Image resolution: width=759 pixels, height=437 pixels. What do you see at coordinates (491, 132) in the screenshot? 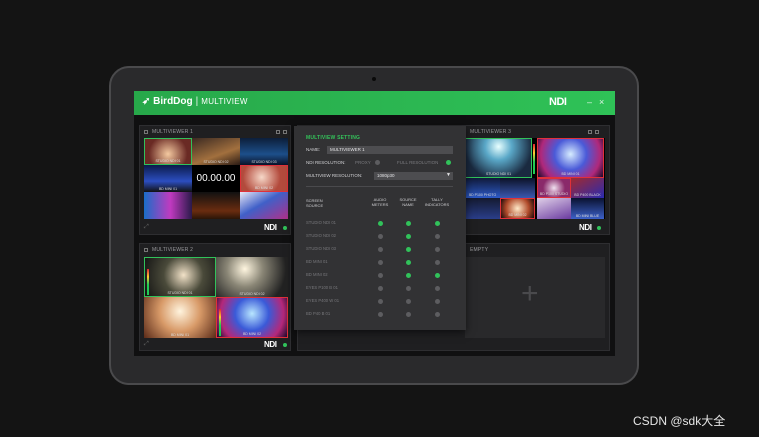
I see `panel-title: MULTIVIEWER 3` at bounding box center [491, 132].